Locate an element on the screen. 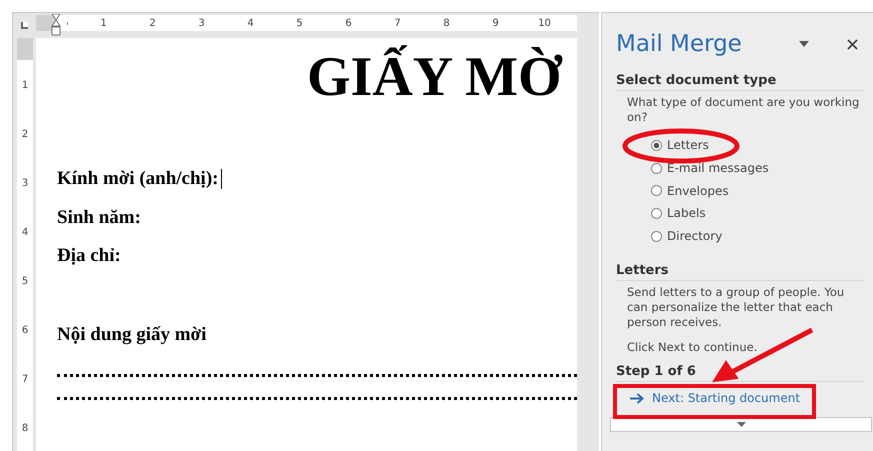 This screenshot has height=451, width=873. indent-marker-icon is located at coordinates (56, 25).